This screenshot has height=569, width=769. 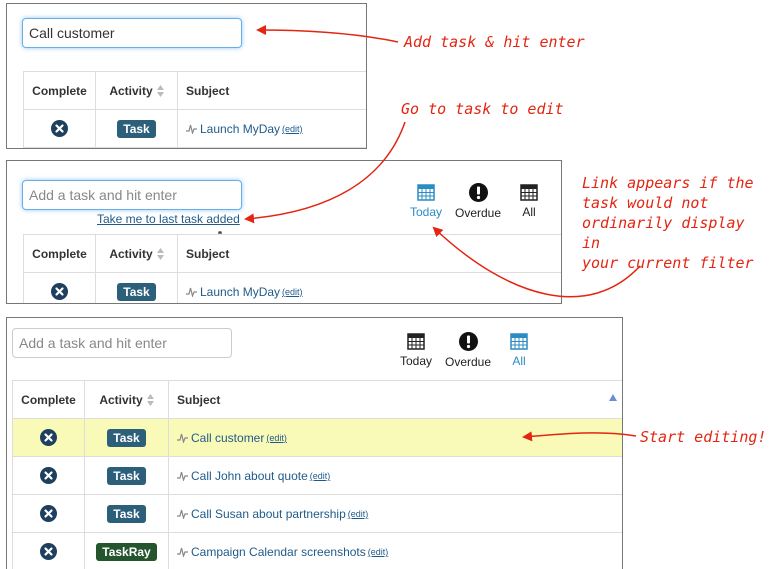 I want to click on arrow-today-filter, so click(x=536, y=262).